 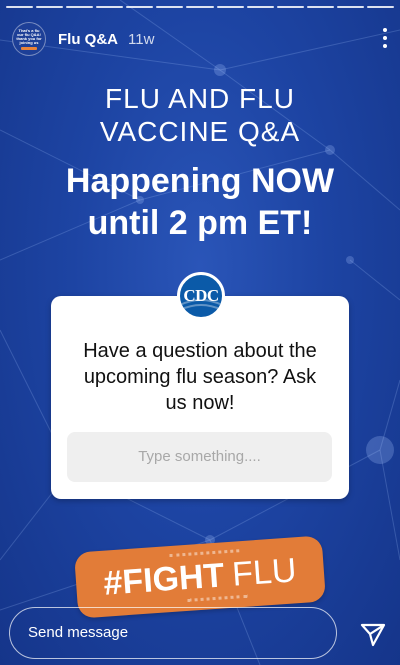 I want to click on sticker-hashtag: #FIGHT, so click(x=164, y=579).